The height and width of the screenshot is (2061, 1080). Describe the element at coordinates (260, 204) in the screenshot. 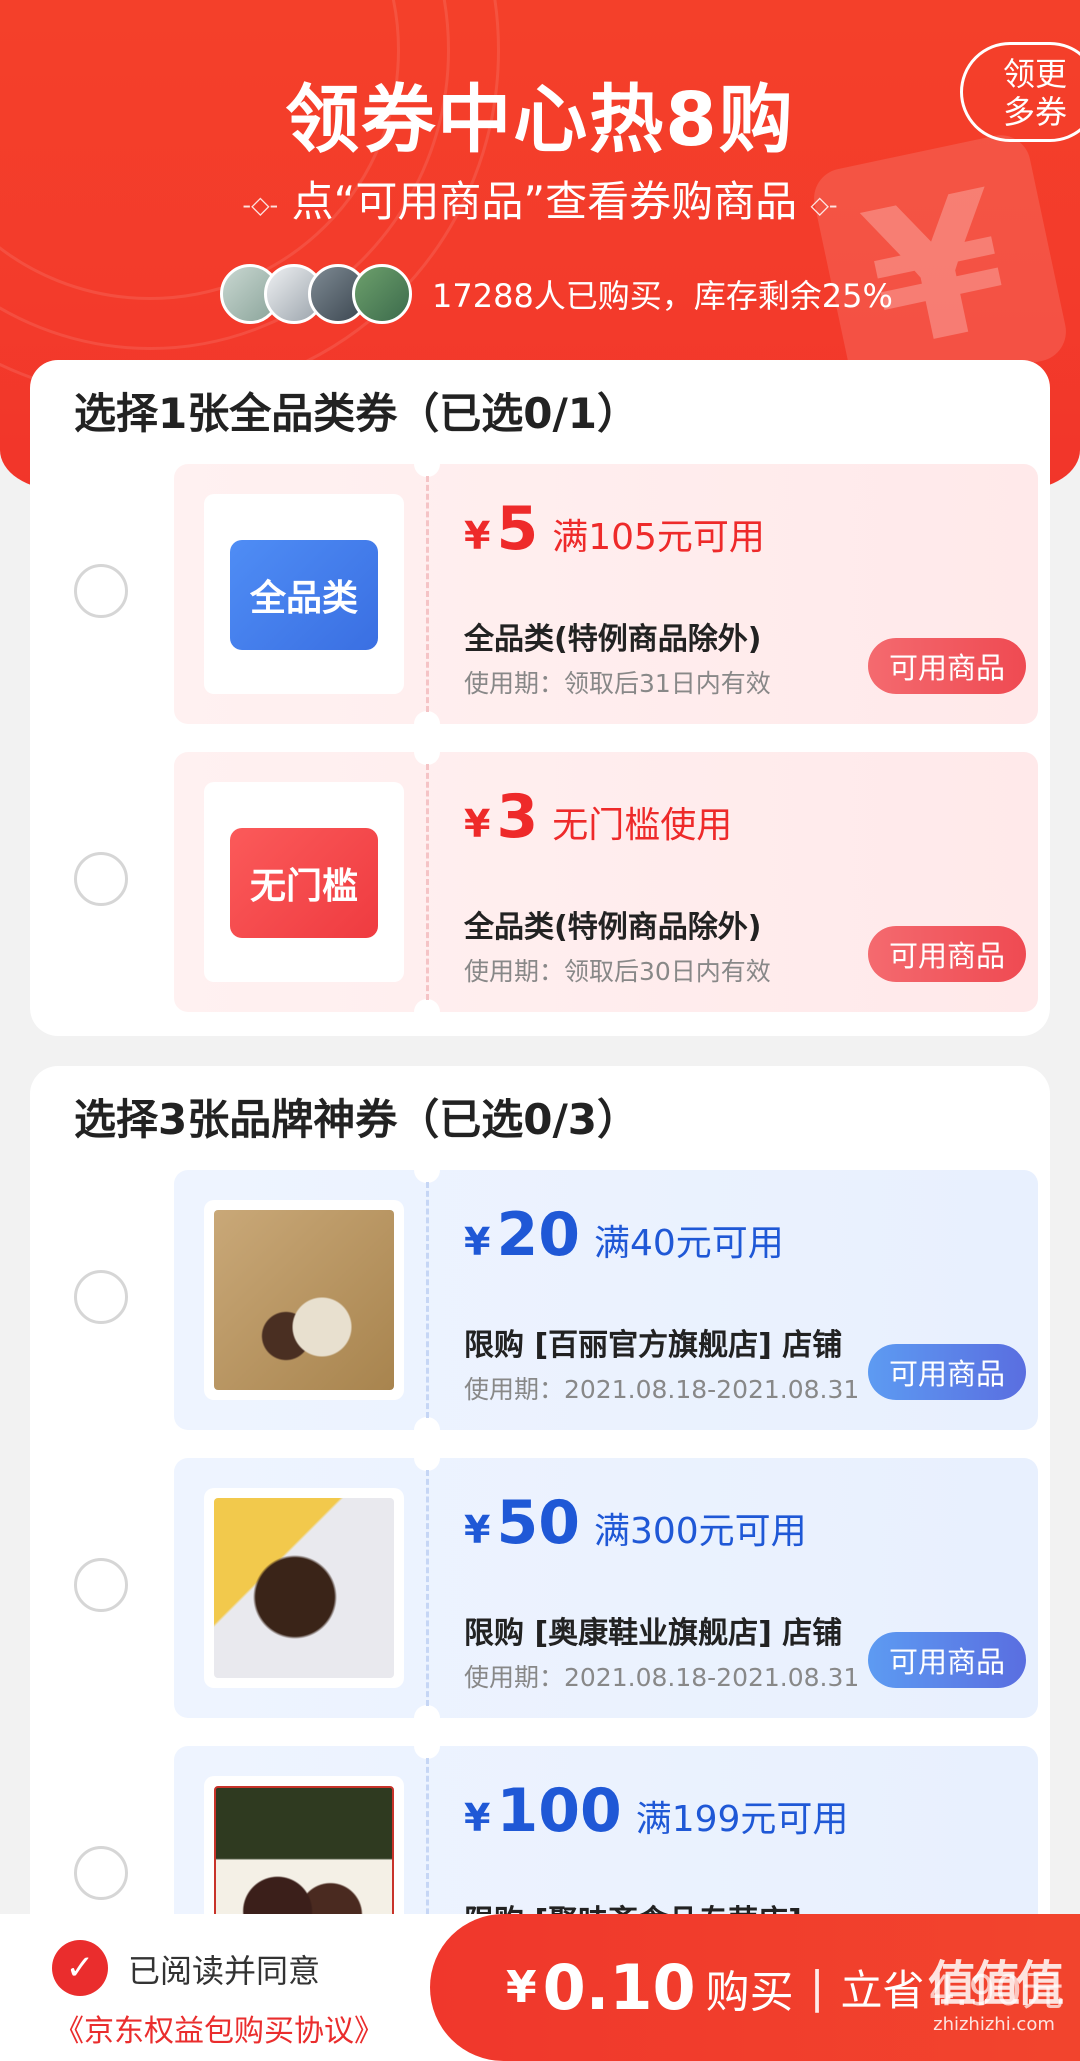

I see `diamond-deco-icon: -◇-` at that location.